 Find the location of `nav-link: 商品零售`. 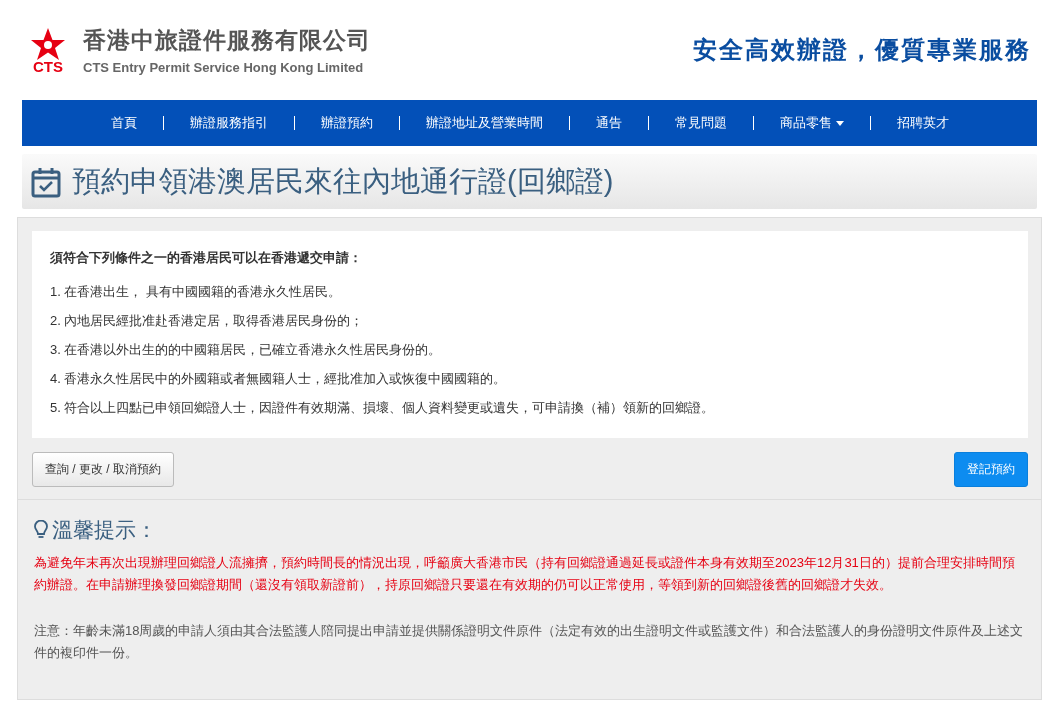

nav-link: 商品零售 is located at coordinates (811, 123).